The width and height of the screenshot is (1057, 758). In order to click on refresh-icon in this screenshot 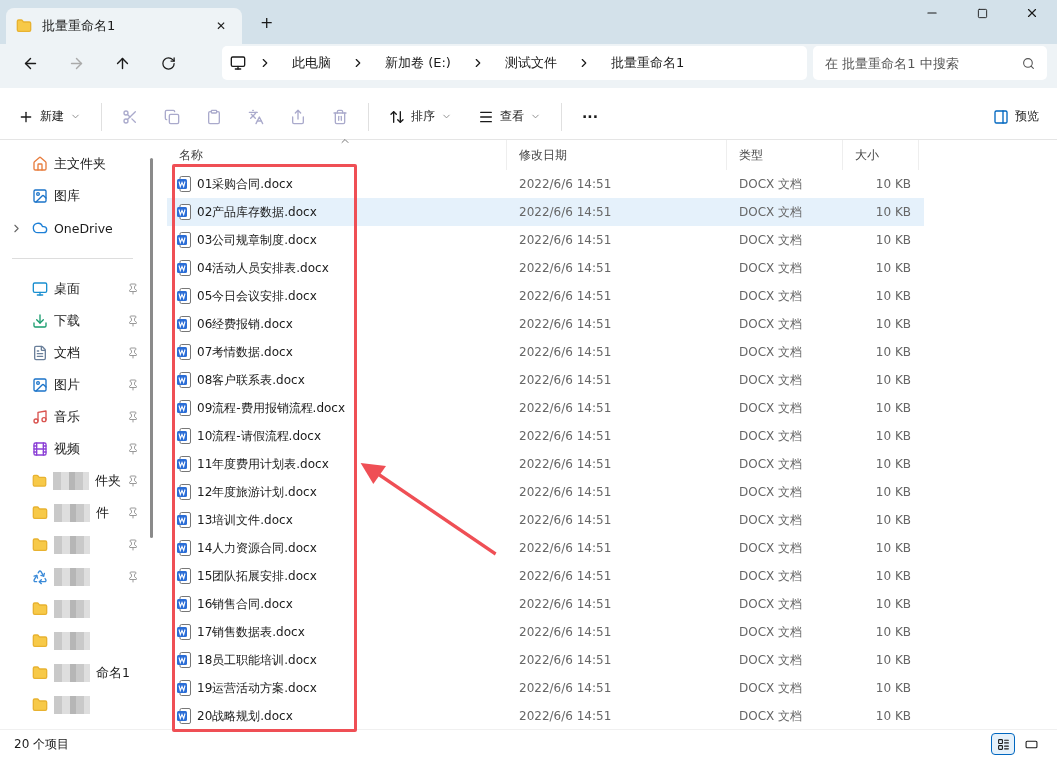, I will do `click(168, 63)`.